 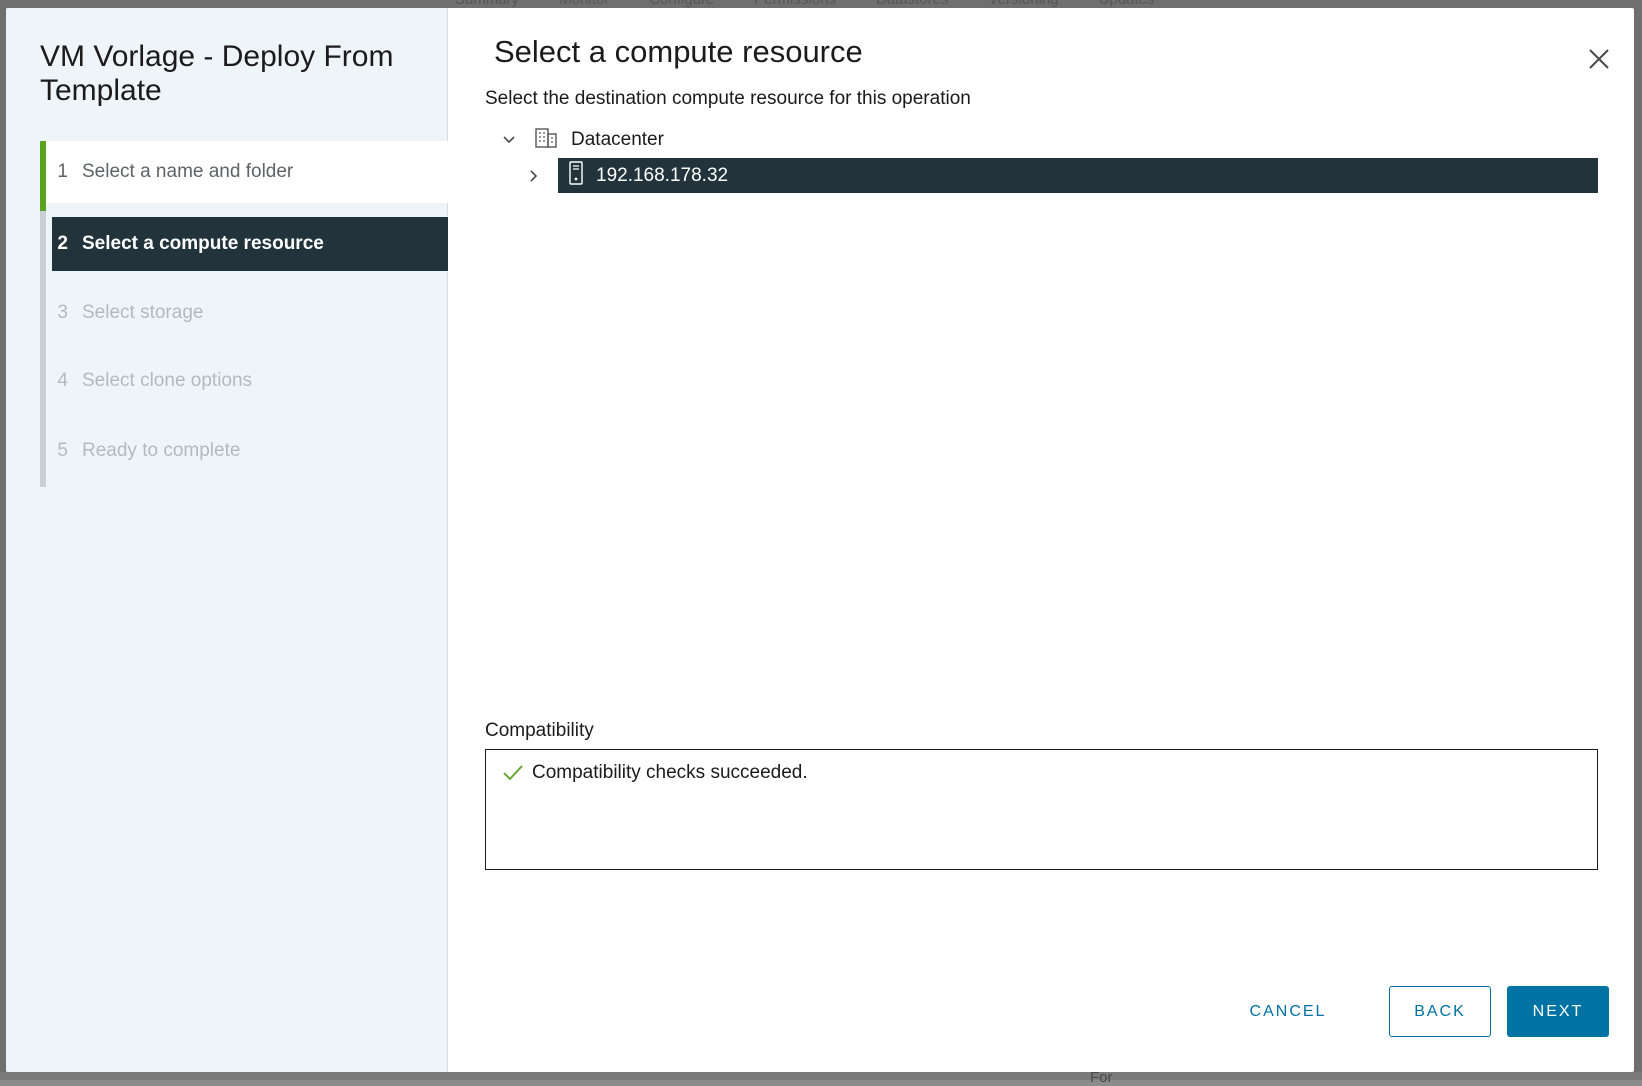 I want to click on tree-node-datacenter: Datacenter, so click(x=1041, y=140).